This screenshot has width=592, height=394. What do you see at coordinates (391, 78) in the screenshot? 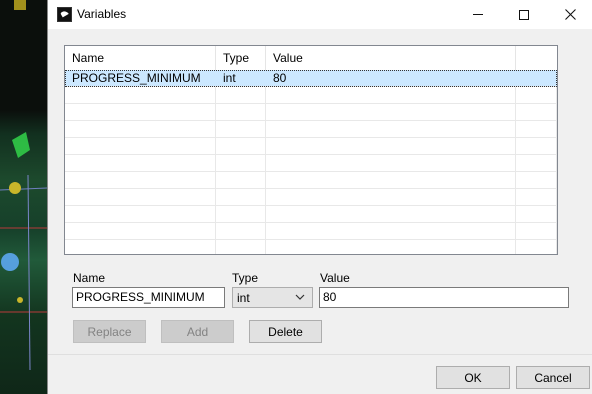
I see `row-value-cell: 80` at bounding box center [391, 78].